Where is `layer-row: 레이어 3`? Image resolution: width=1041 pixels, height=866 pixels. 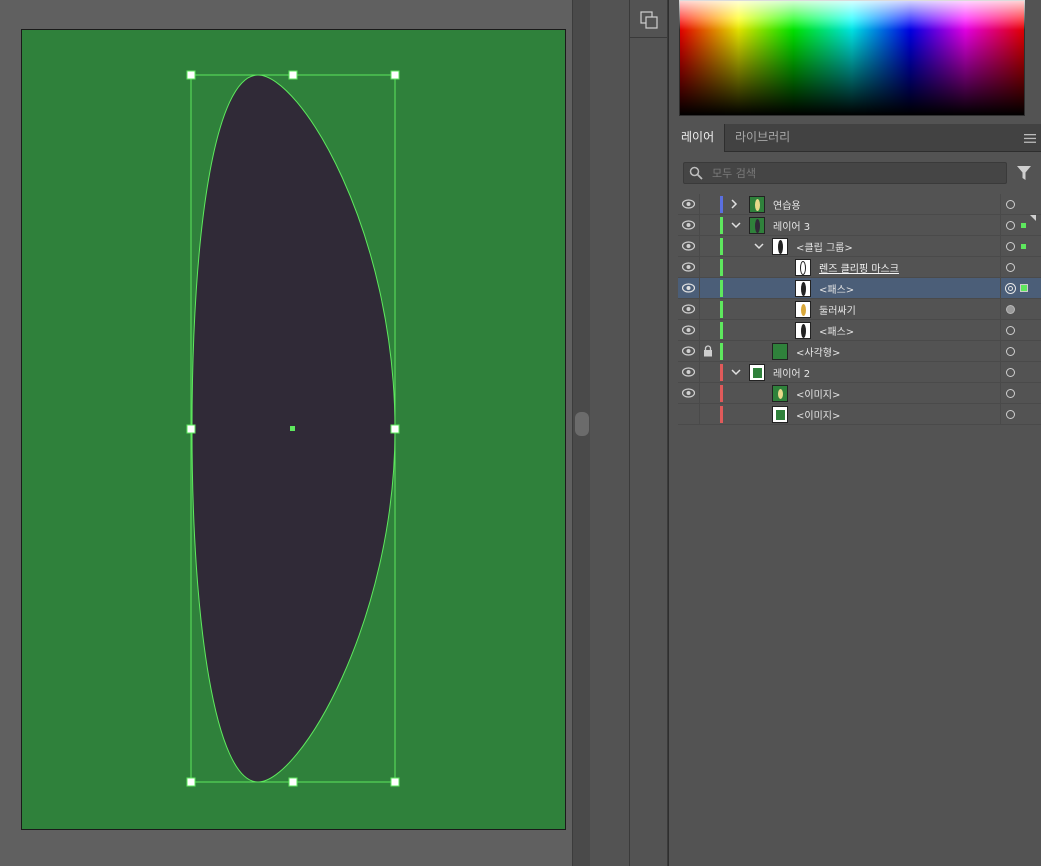
layer-row: 레이어 3 is located at coordinates (859, 225).